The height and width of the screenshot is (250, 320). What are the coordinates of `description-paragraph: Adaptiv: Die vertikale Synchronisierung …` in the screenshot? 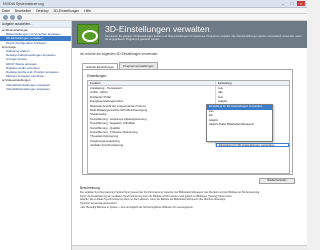 It's located at (153, 200).